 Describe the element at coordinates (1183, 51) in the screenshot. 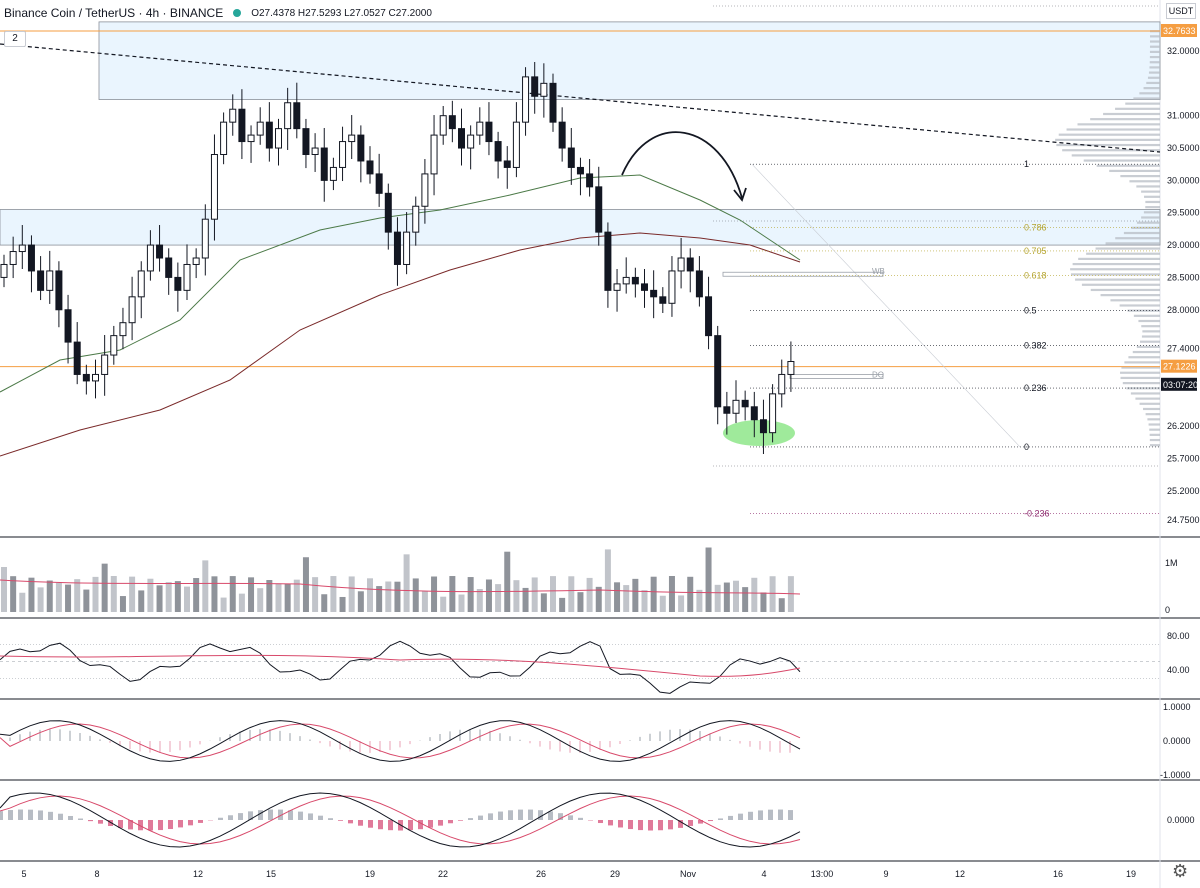

I see `price-tick-label: 32.0000` at that location.